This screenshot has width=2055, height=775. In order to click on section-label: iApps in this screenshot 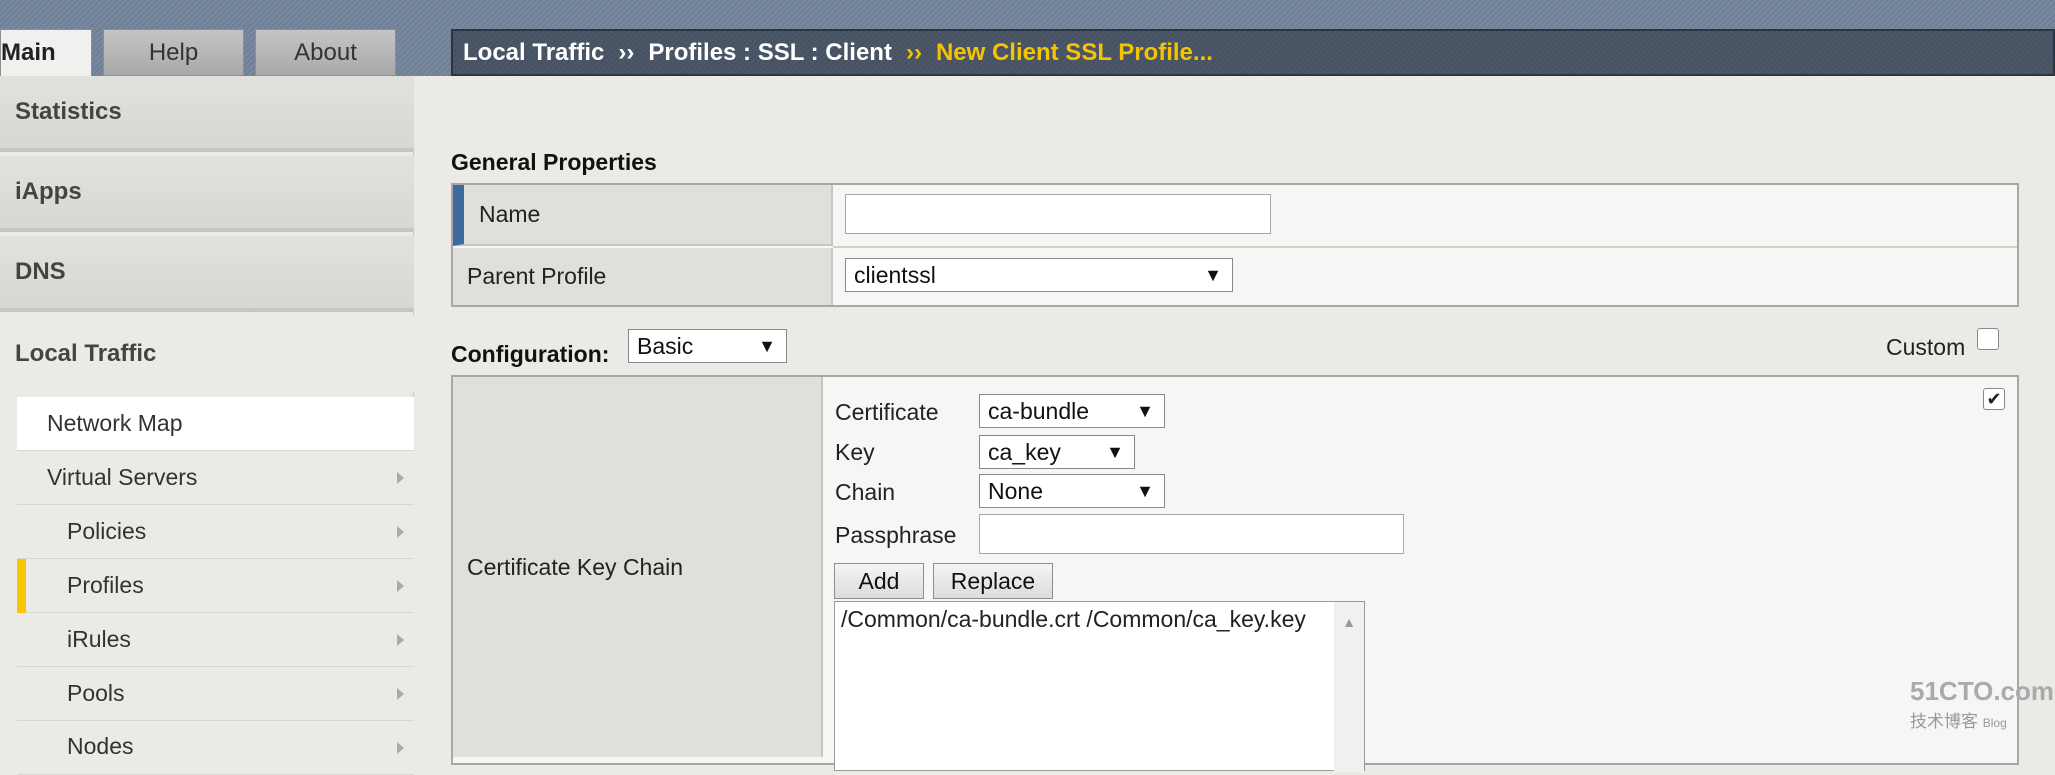, I will do `click(48, 191)`.